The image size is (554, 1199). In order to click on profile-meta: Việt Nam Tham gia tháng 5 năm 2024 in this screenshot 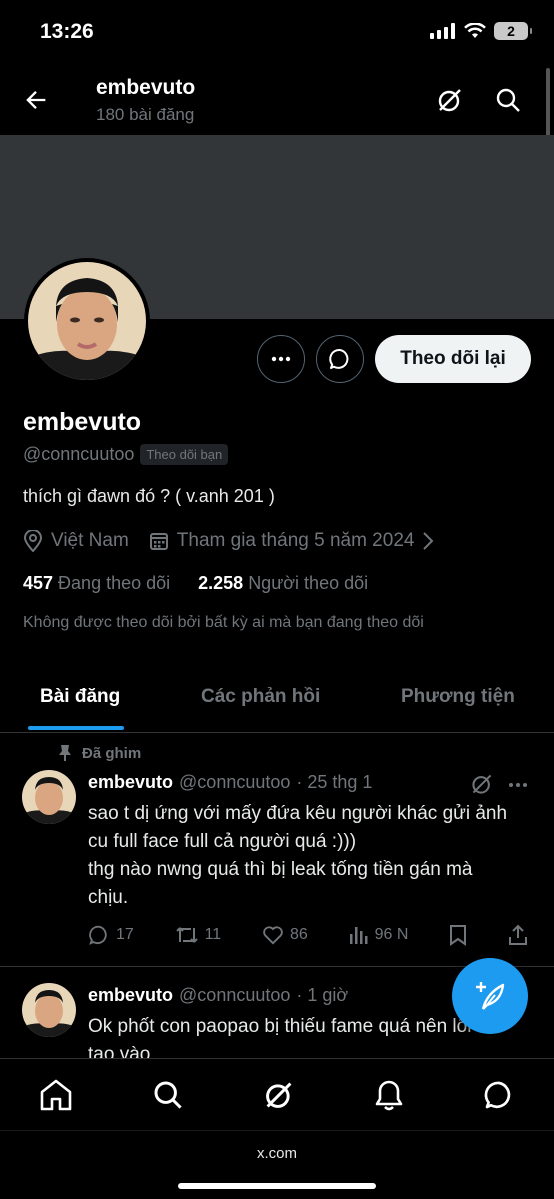, I will do `click(228, 541)`.